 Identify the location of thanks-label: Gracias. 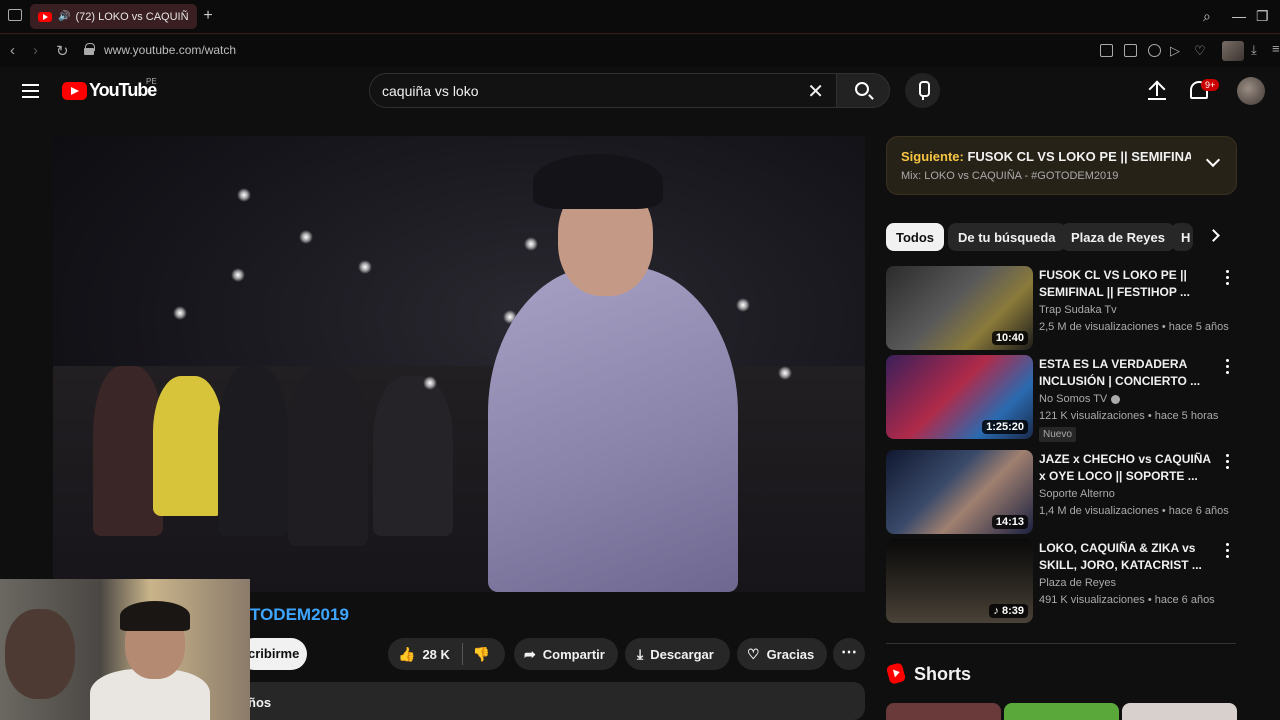
(790, 654).